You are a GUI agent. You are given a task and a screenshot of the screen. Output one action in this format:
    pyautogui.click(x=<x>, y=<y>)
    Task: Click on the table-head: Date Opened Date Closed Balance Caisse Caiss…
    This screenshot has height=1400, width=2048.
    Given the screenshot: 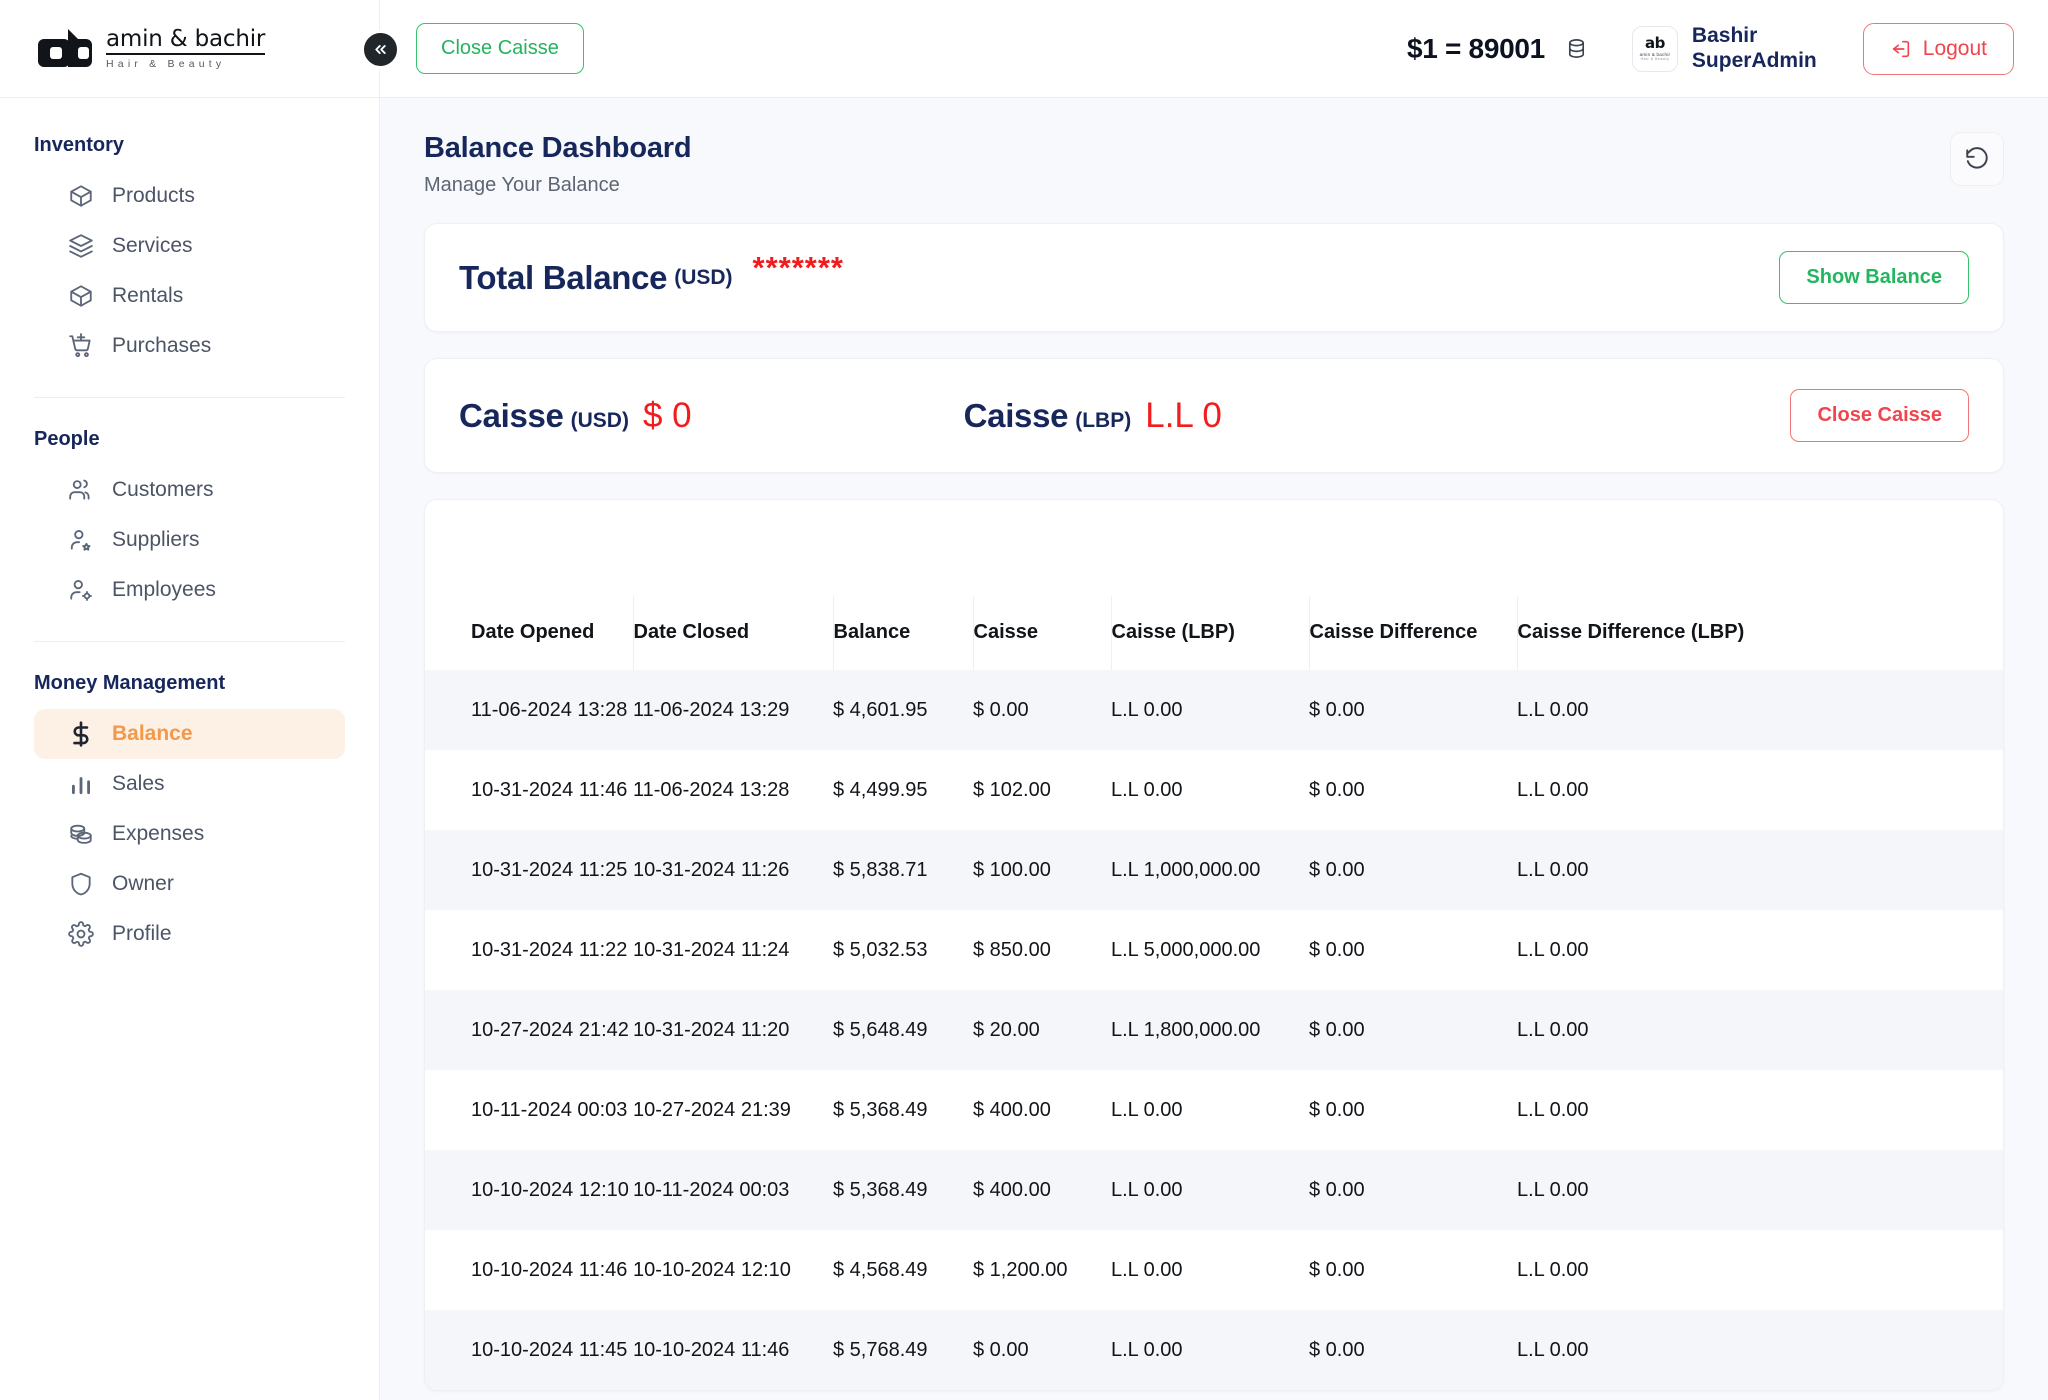 What is the action you would take?
    pyautogui.click(x=1214, y=633)
    